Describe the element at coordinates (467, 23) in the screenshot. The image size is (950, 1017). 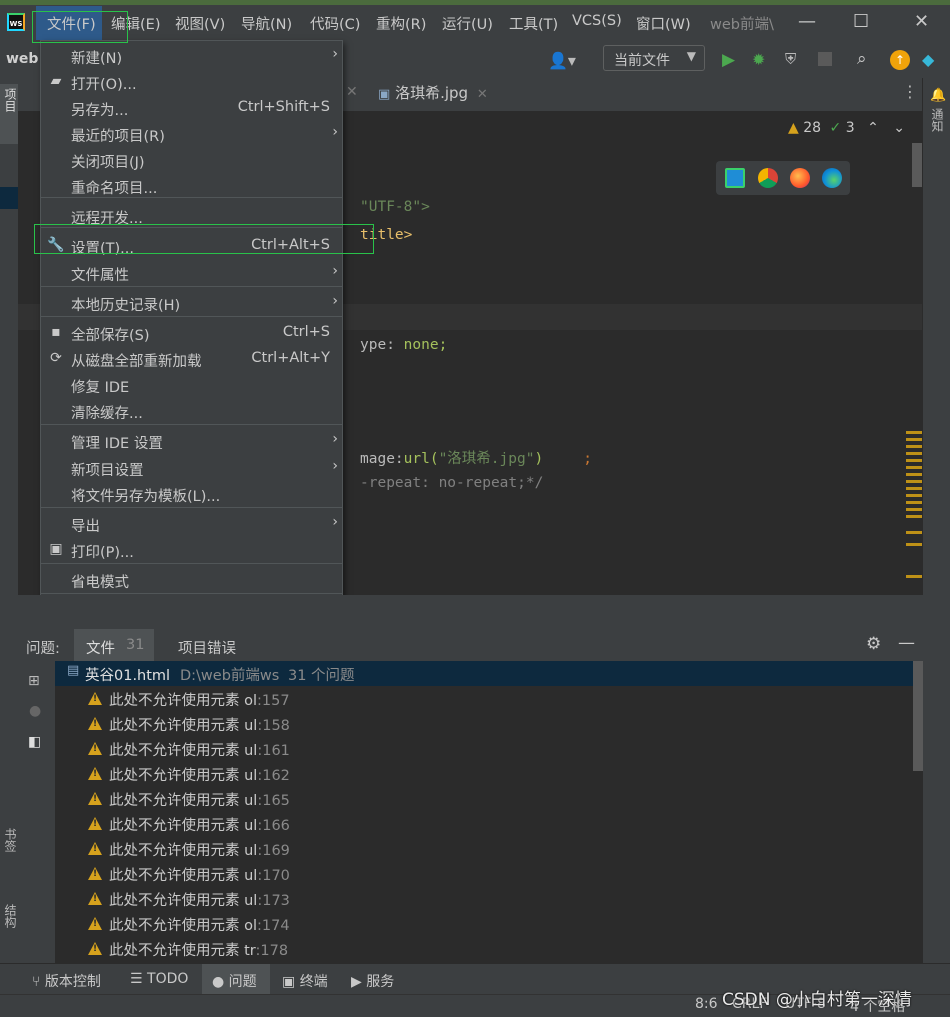
I see `menu-run: 运行(U)` at that location.